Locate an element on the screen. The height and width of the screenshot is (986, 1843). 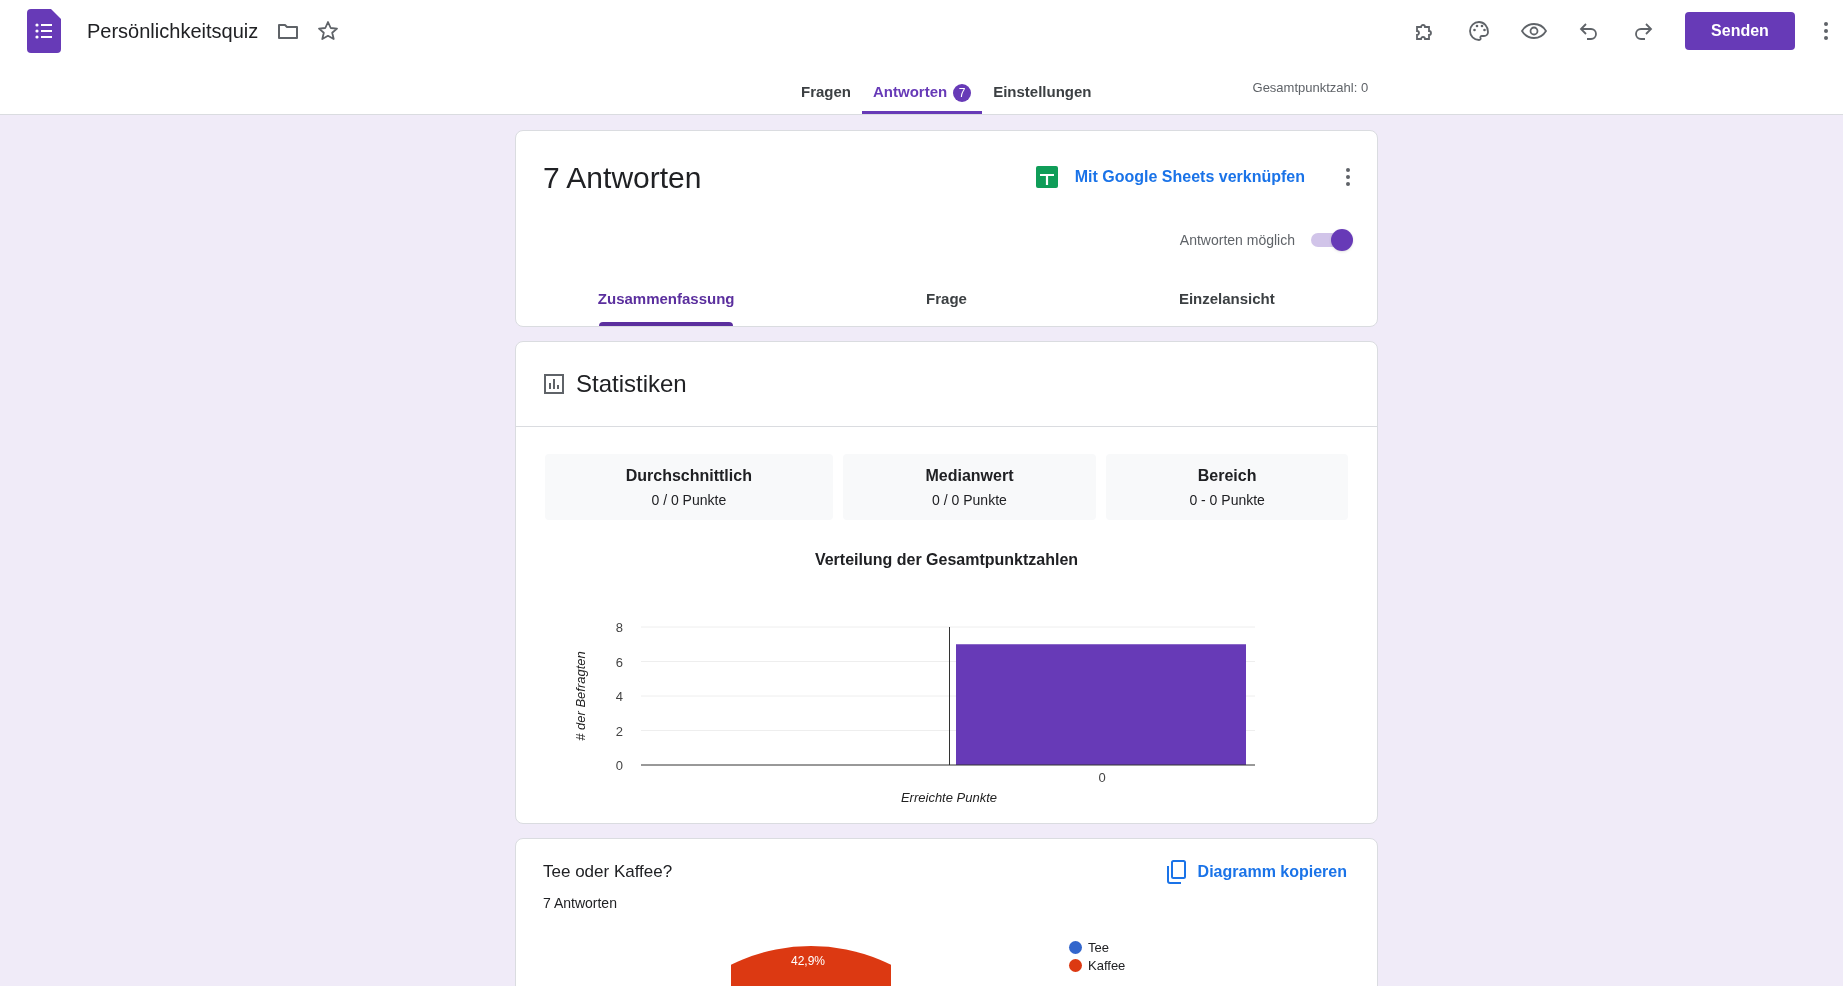
chart-title: Verteilung der Gesamtpunktzahlen is located at coordinates (946, 560).